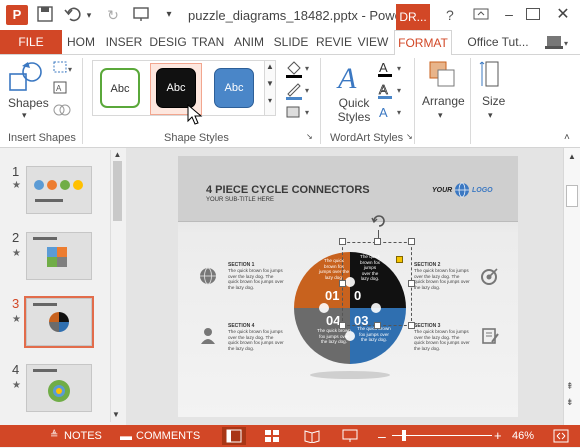 This screenshot has height=448, width=580. What do you see at coordinates (351, 77) in the screenshot?
I see `quick-styles-icon: A` at bounding box center [351, 77].